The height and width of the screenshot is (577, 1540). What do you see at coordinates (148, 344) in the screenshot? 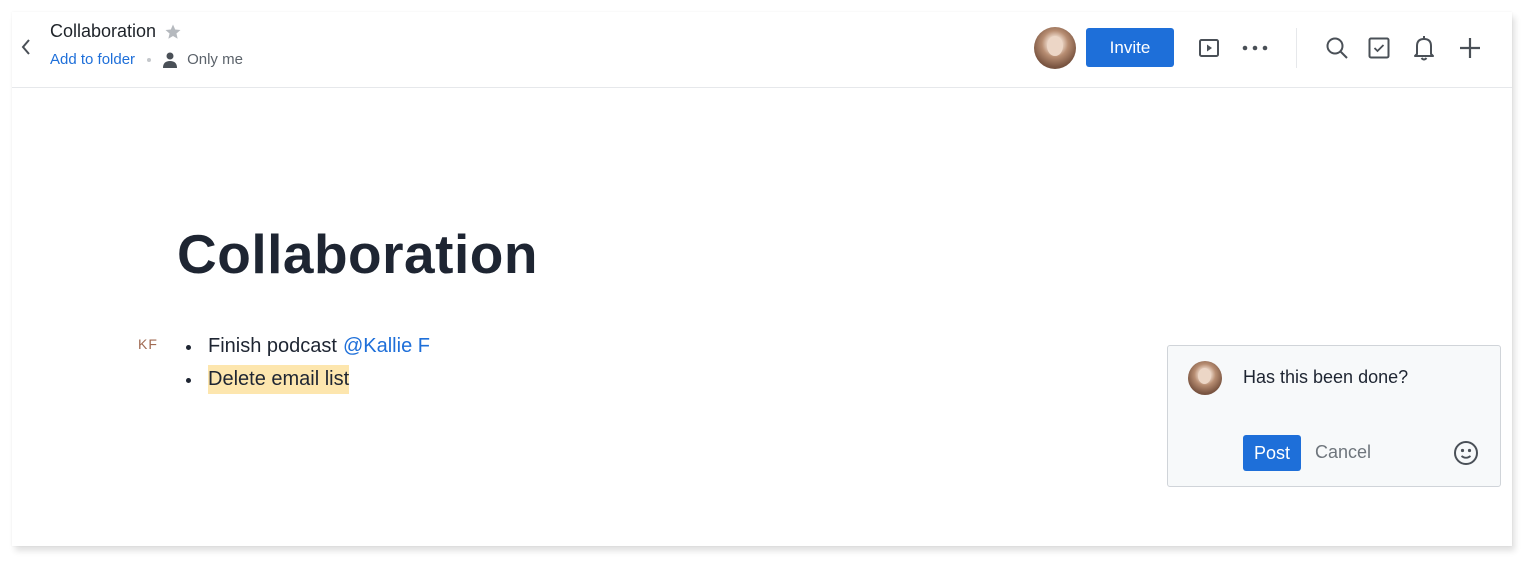
I see `author-initials: KF` at bounding box center [148, 344].